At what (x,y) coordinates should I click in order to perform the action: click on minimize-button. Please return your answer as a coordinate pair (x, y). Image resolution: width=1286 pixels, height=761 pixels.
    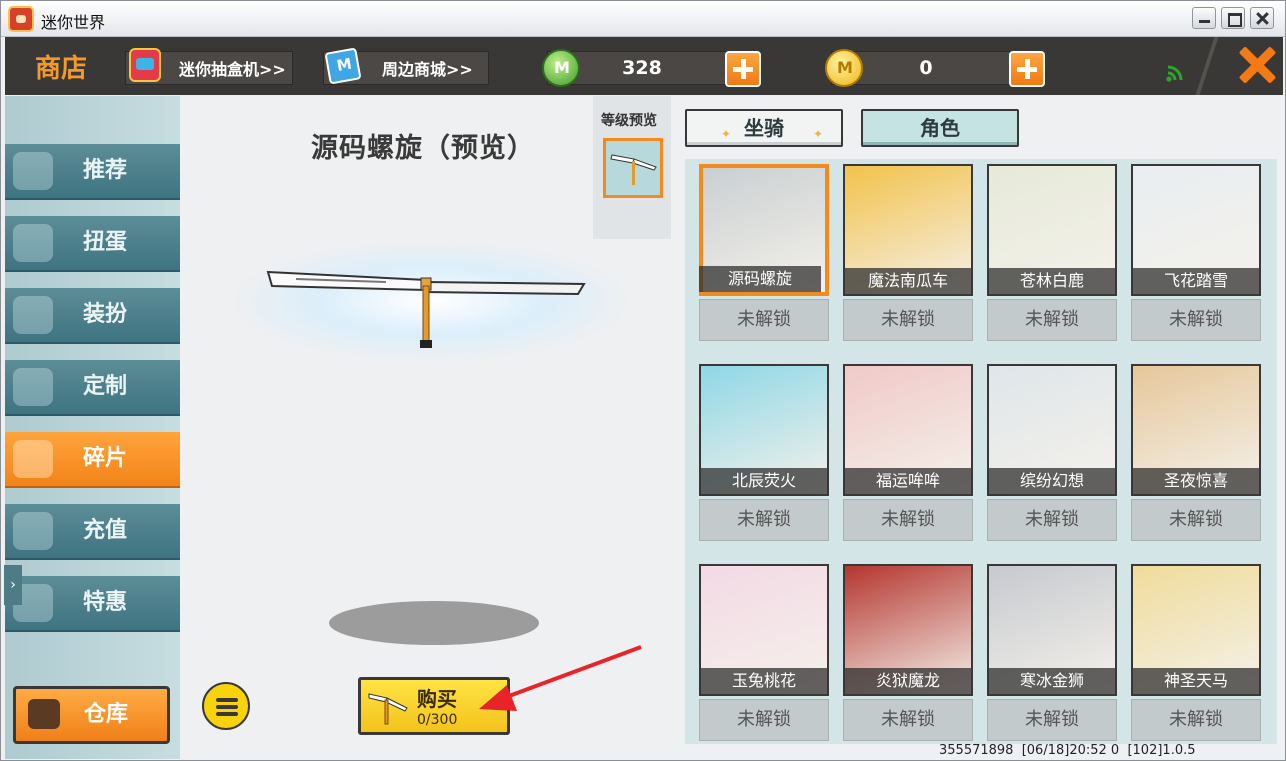
    Looking at the image, I should click on (1204, 18).